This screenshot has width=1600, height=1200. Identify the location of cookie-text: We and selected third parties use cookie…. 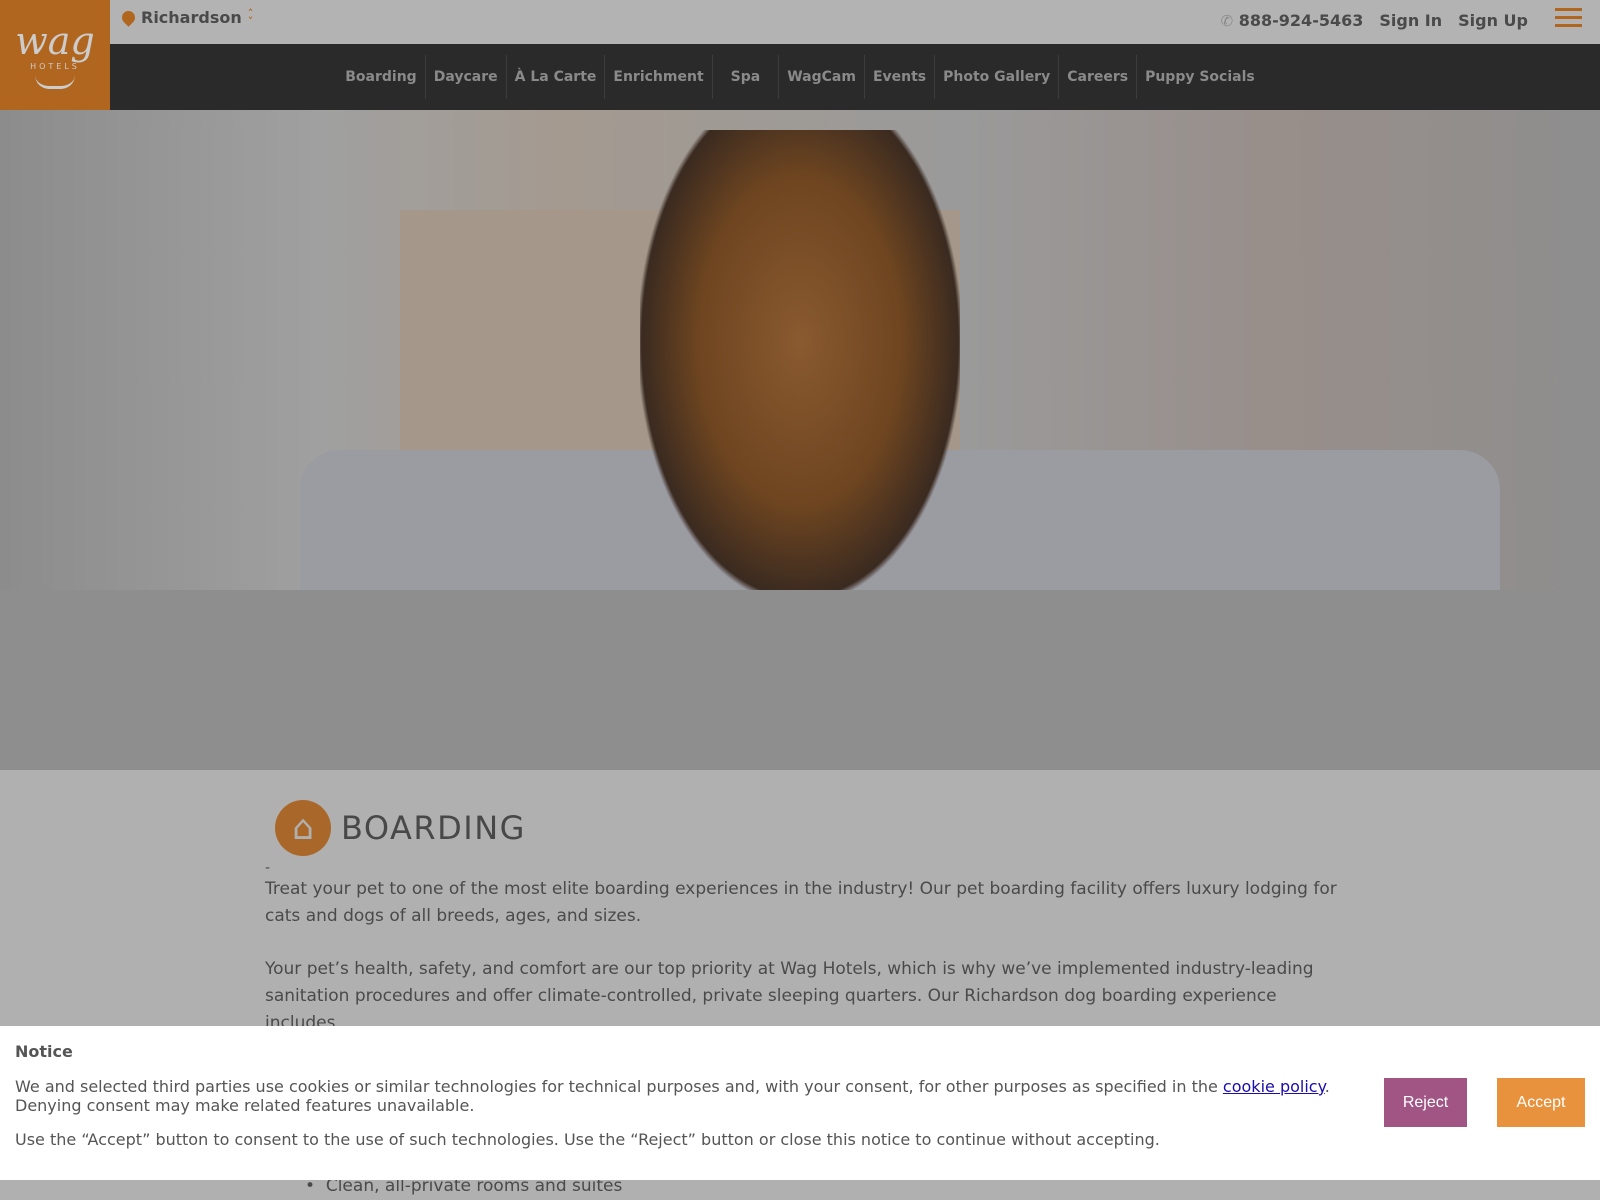
(672, 1096).